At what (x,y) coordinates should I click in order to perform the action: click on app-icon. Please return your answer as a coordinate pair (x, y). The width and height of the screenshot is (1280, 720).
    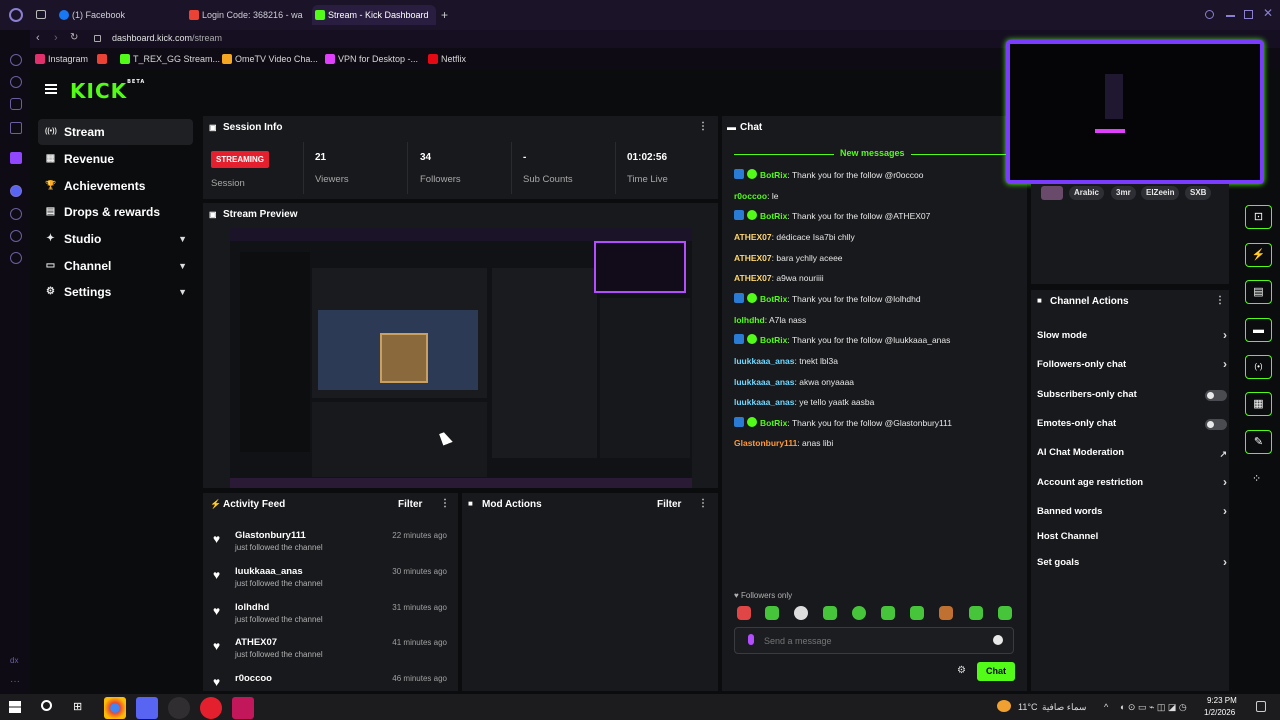
    Looking at the image, I should click on (243, 708).